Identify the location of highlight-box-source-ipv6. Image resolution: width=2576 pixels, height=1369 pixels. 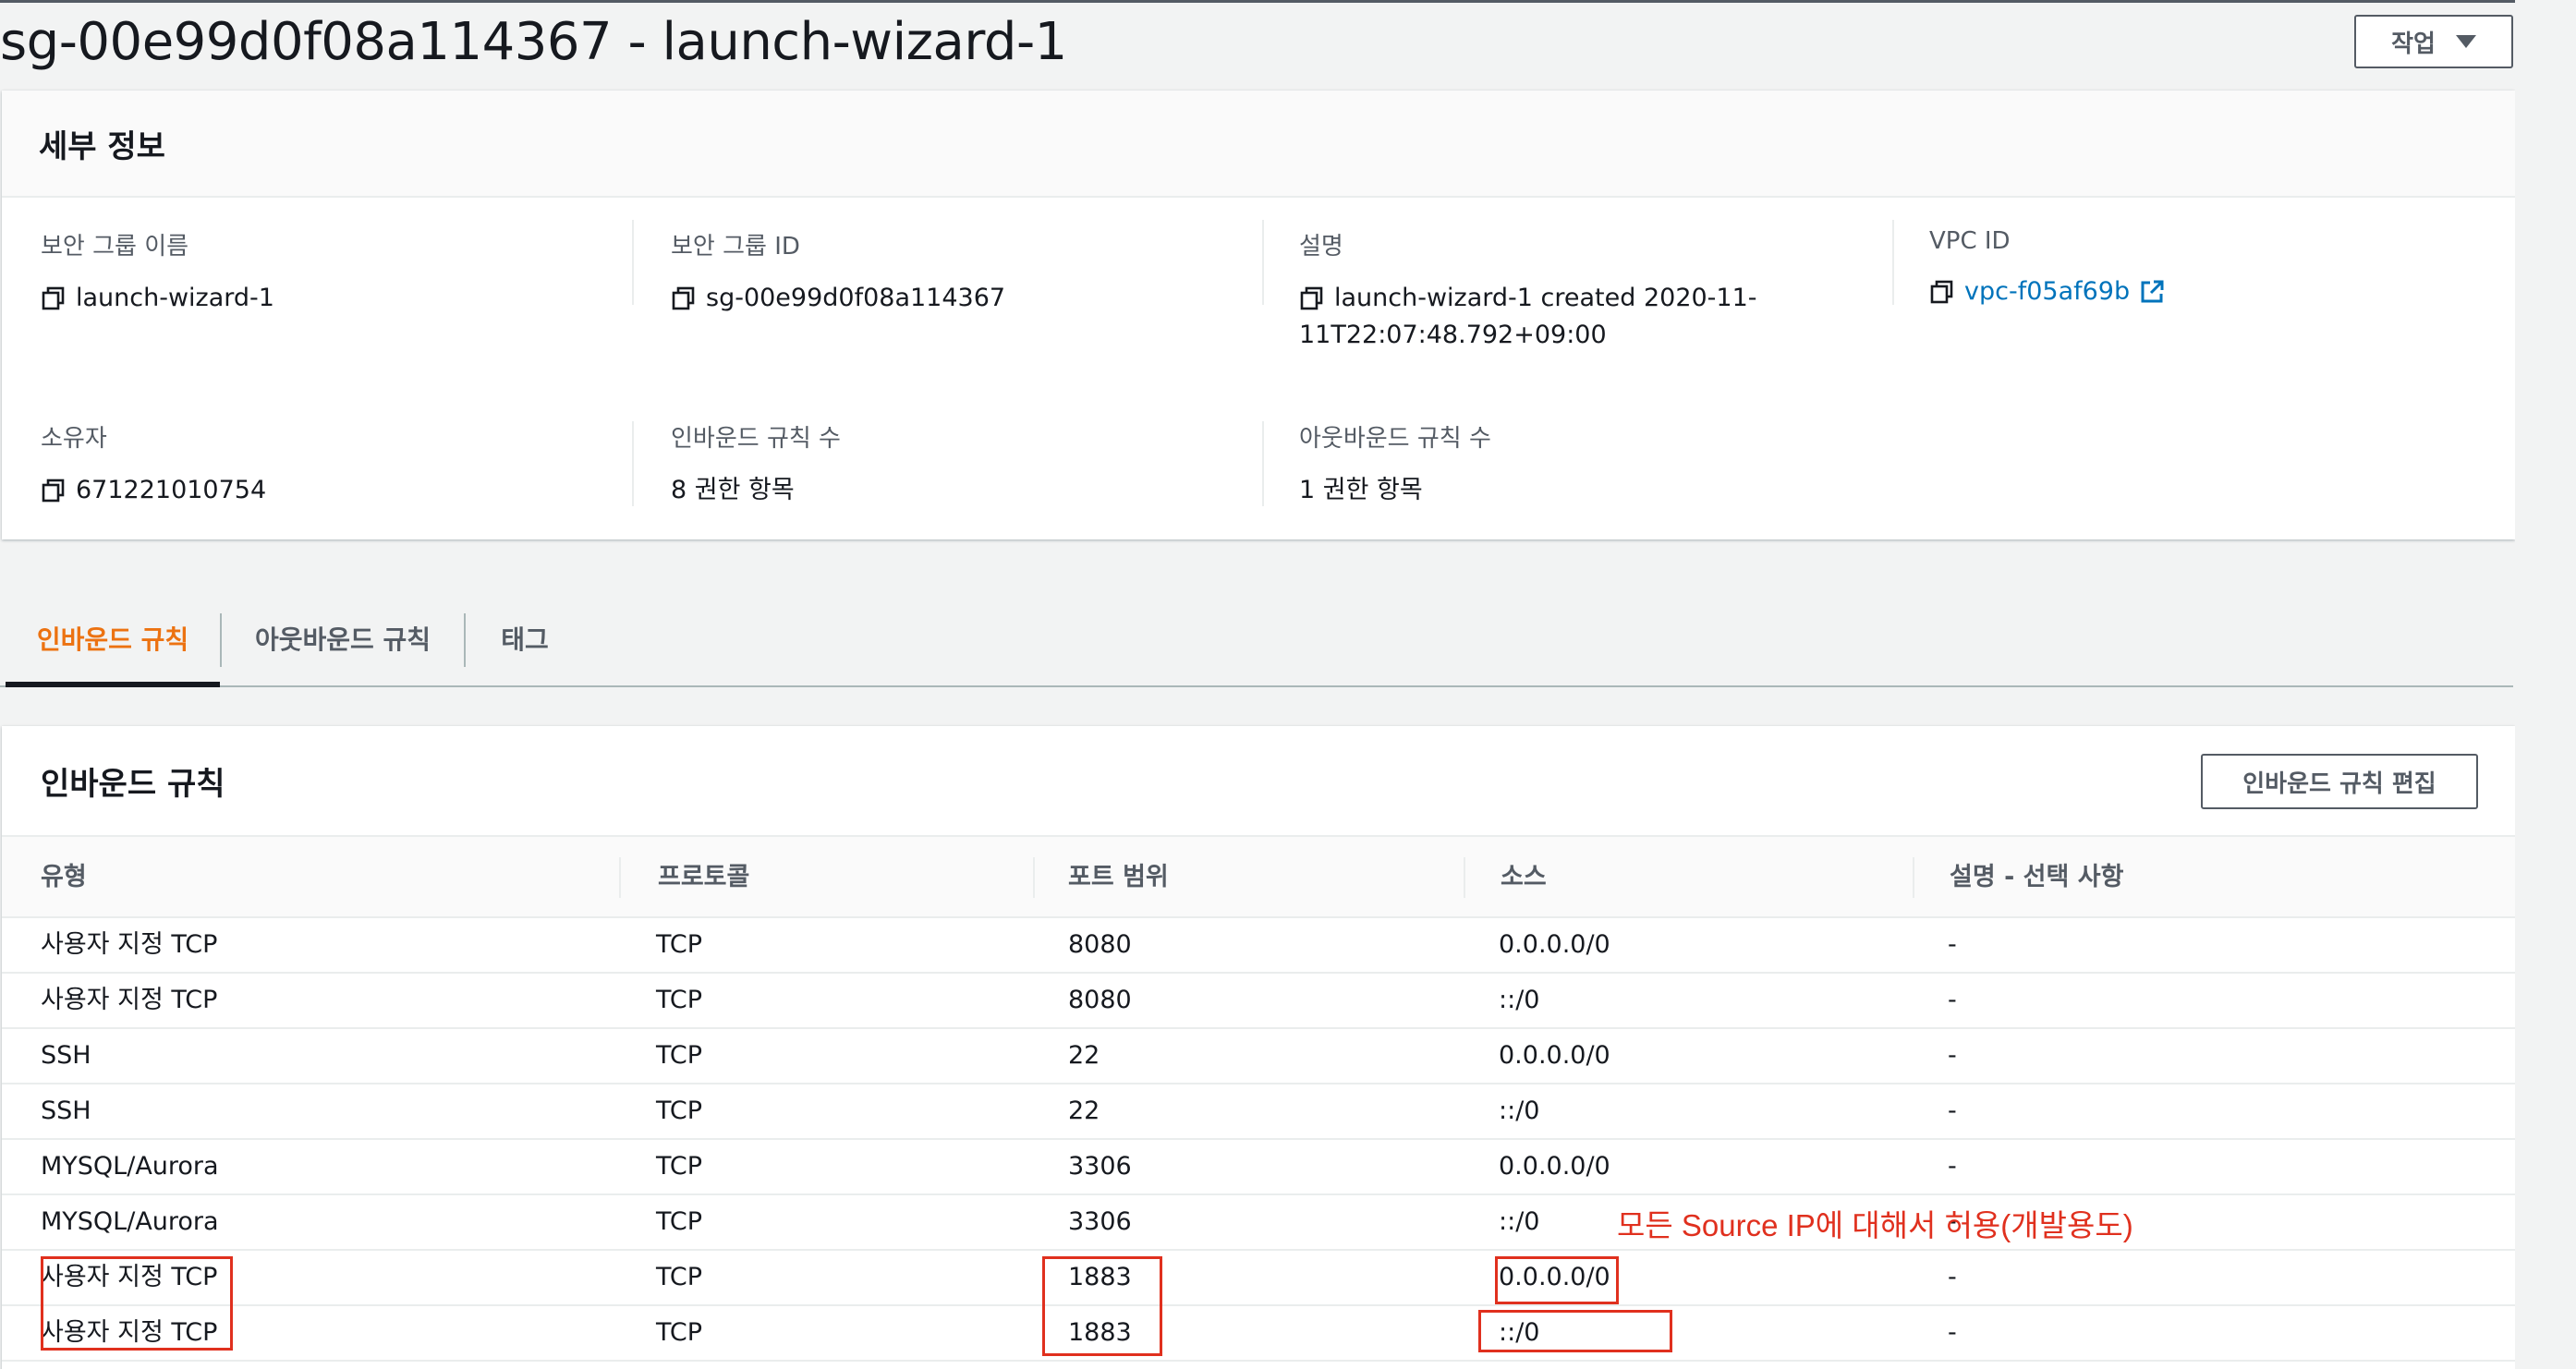
(1575, 1331).